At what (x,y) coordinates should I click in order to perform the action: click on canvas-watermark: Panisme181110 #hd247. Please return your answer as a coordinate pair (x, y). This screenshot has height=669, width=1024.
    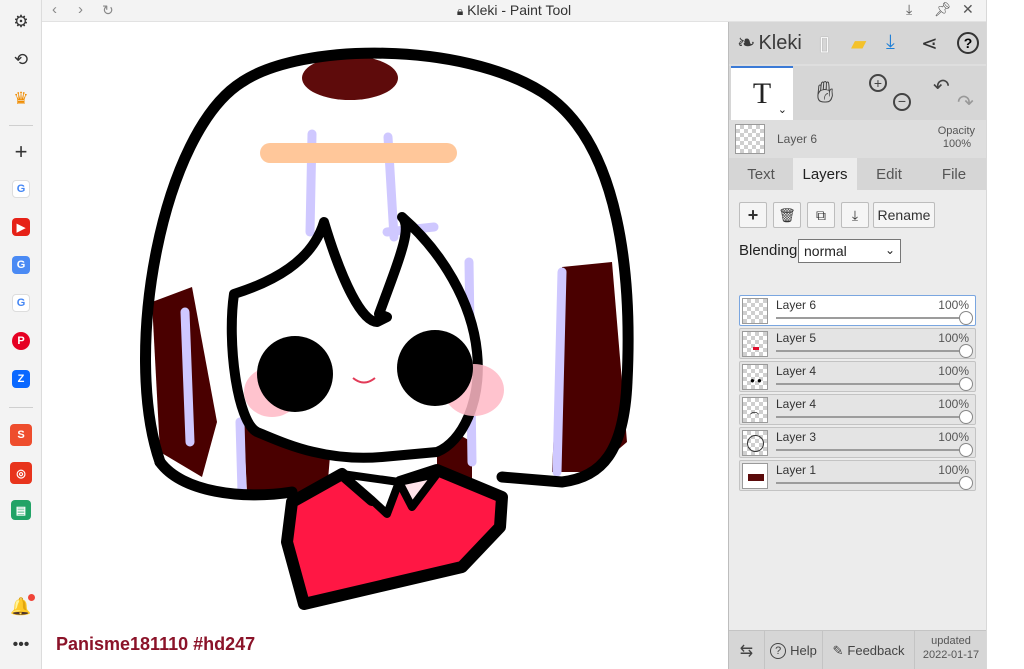
    Looking at the image, I should click on (156, 644).